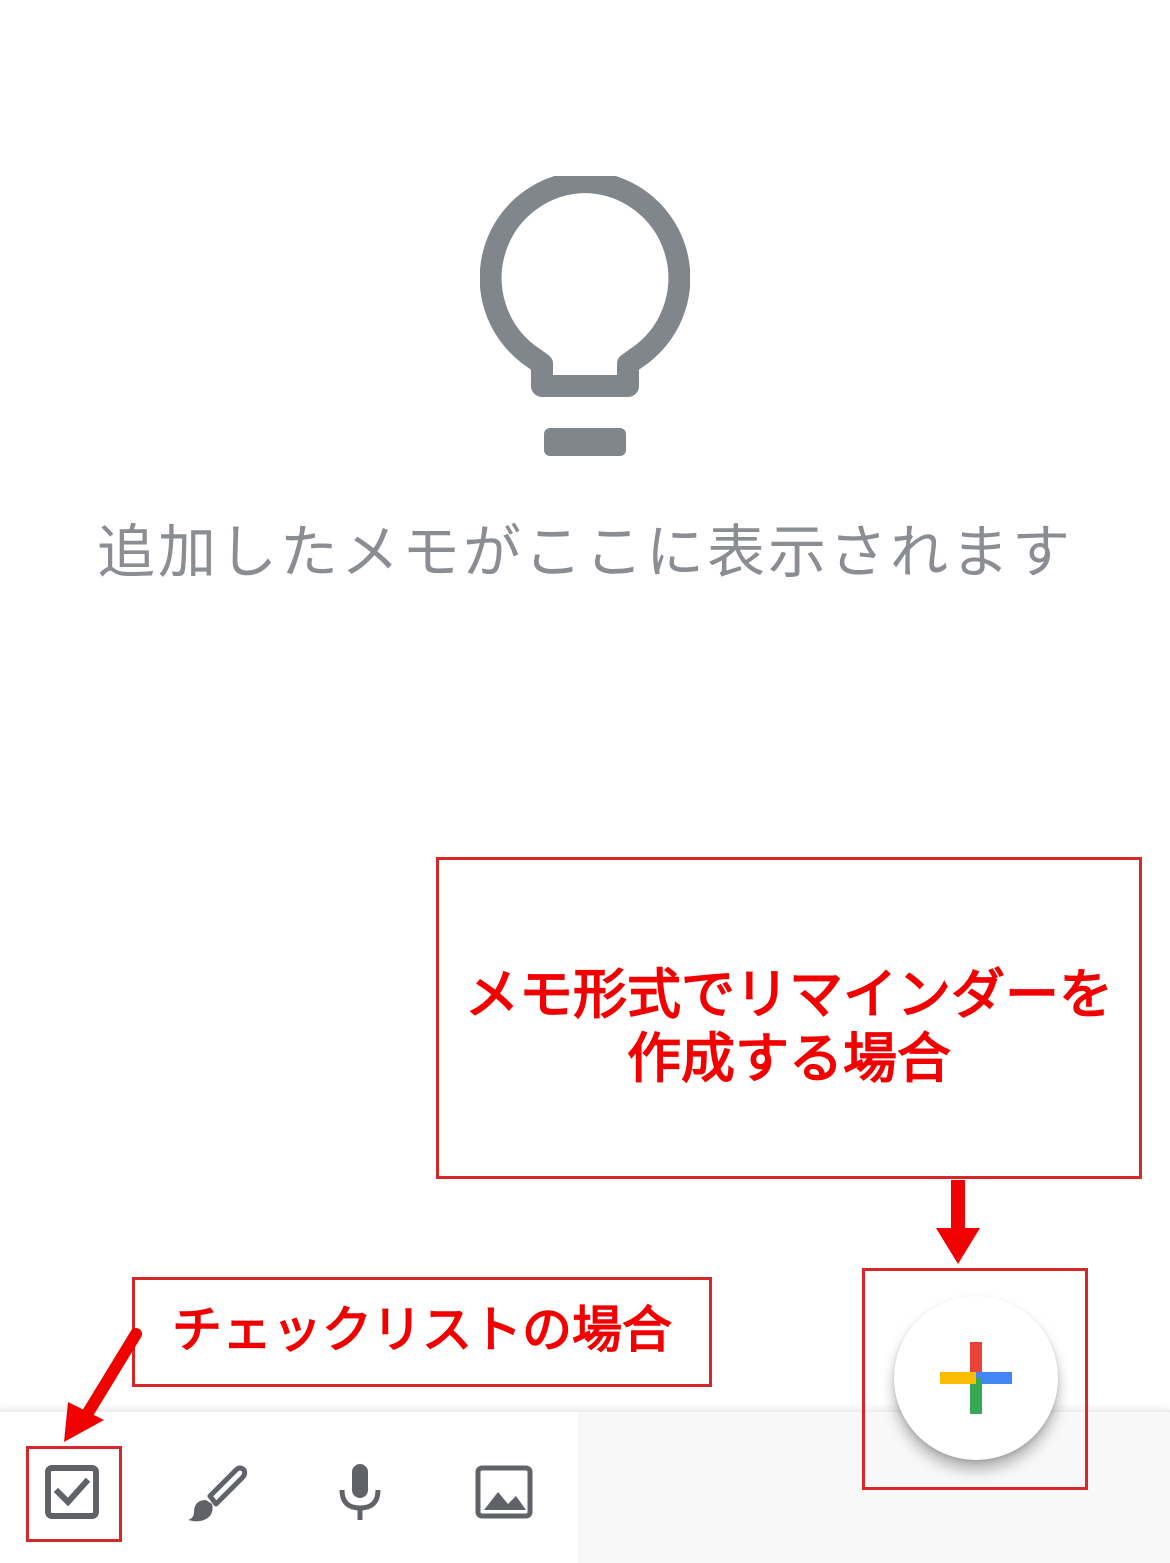 Image resolution: width=1170 pixels, height=1563 pixels. I want to click on empty-state-message: 追加したメモがここに表示されます, so click(584, 552).